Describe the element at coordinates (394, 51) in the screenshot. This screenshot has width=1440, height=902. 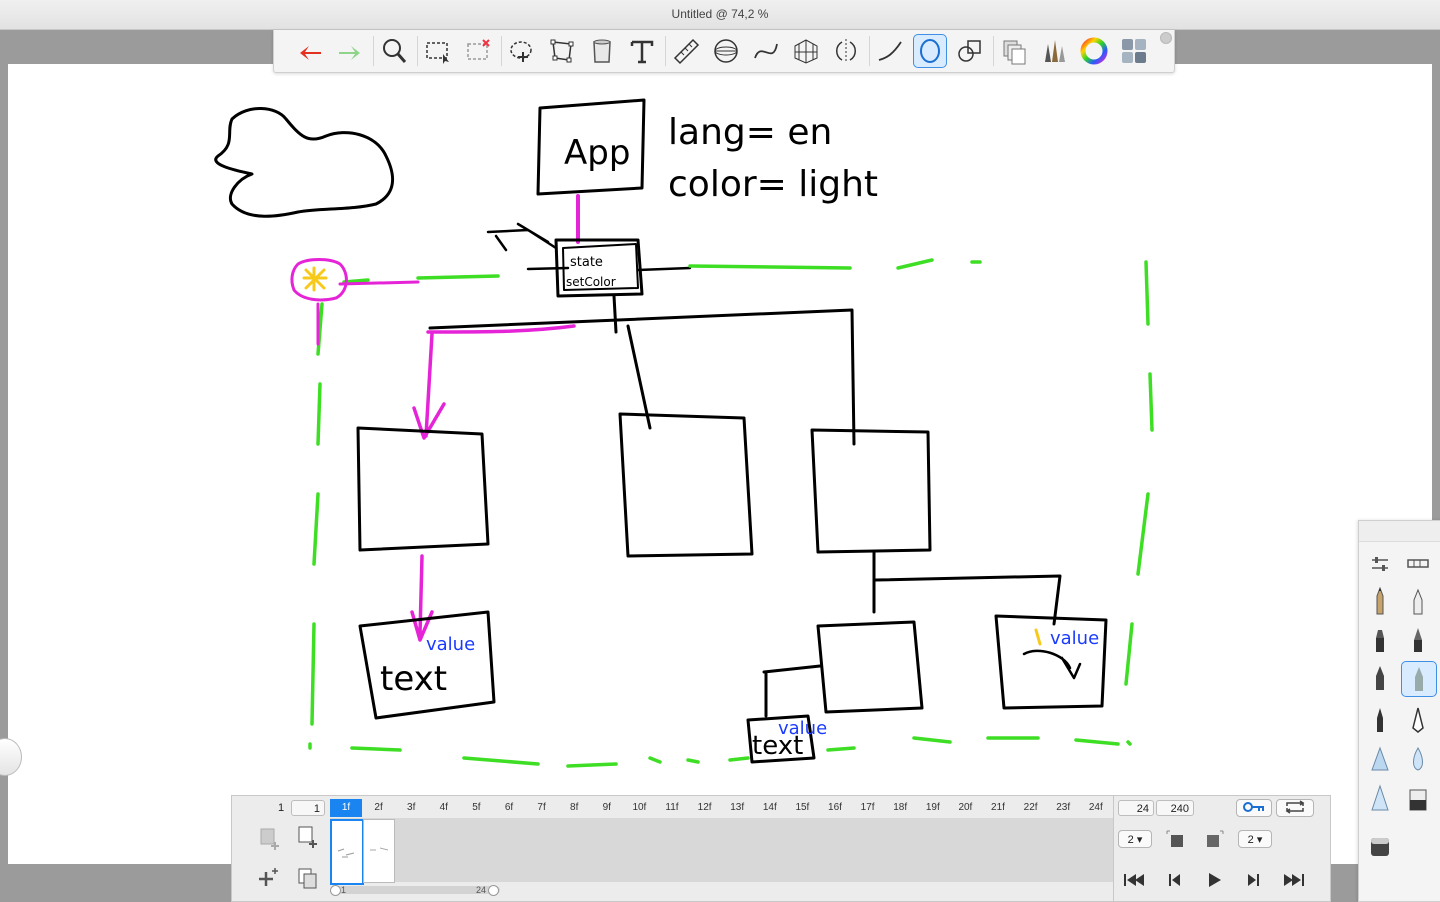
I see `zoom-icon` at that location.